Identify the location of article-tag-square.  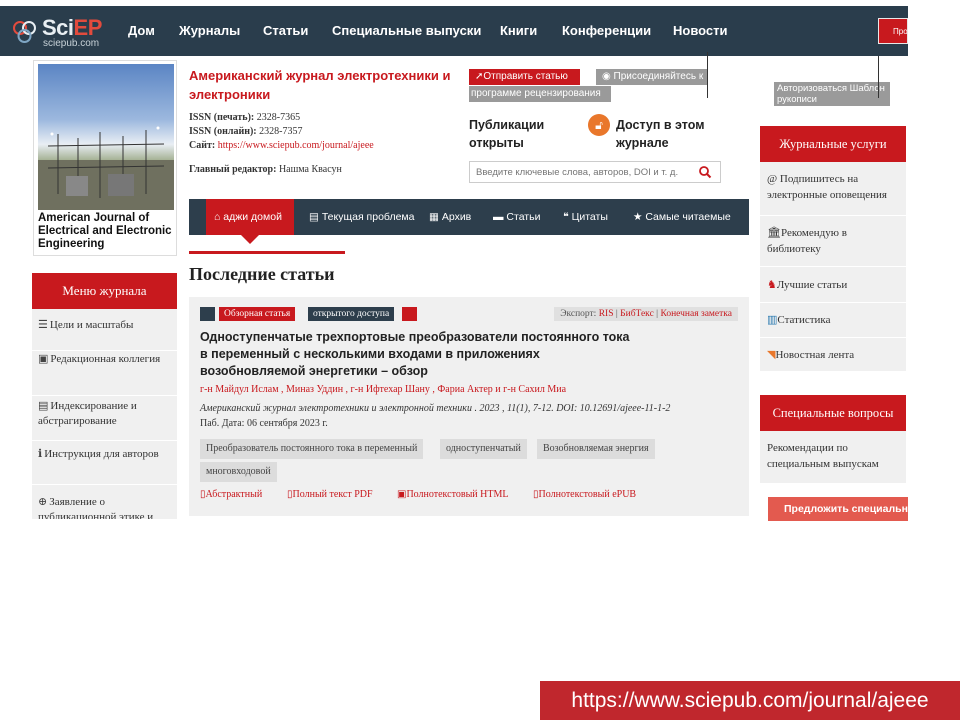
(409, 314).